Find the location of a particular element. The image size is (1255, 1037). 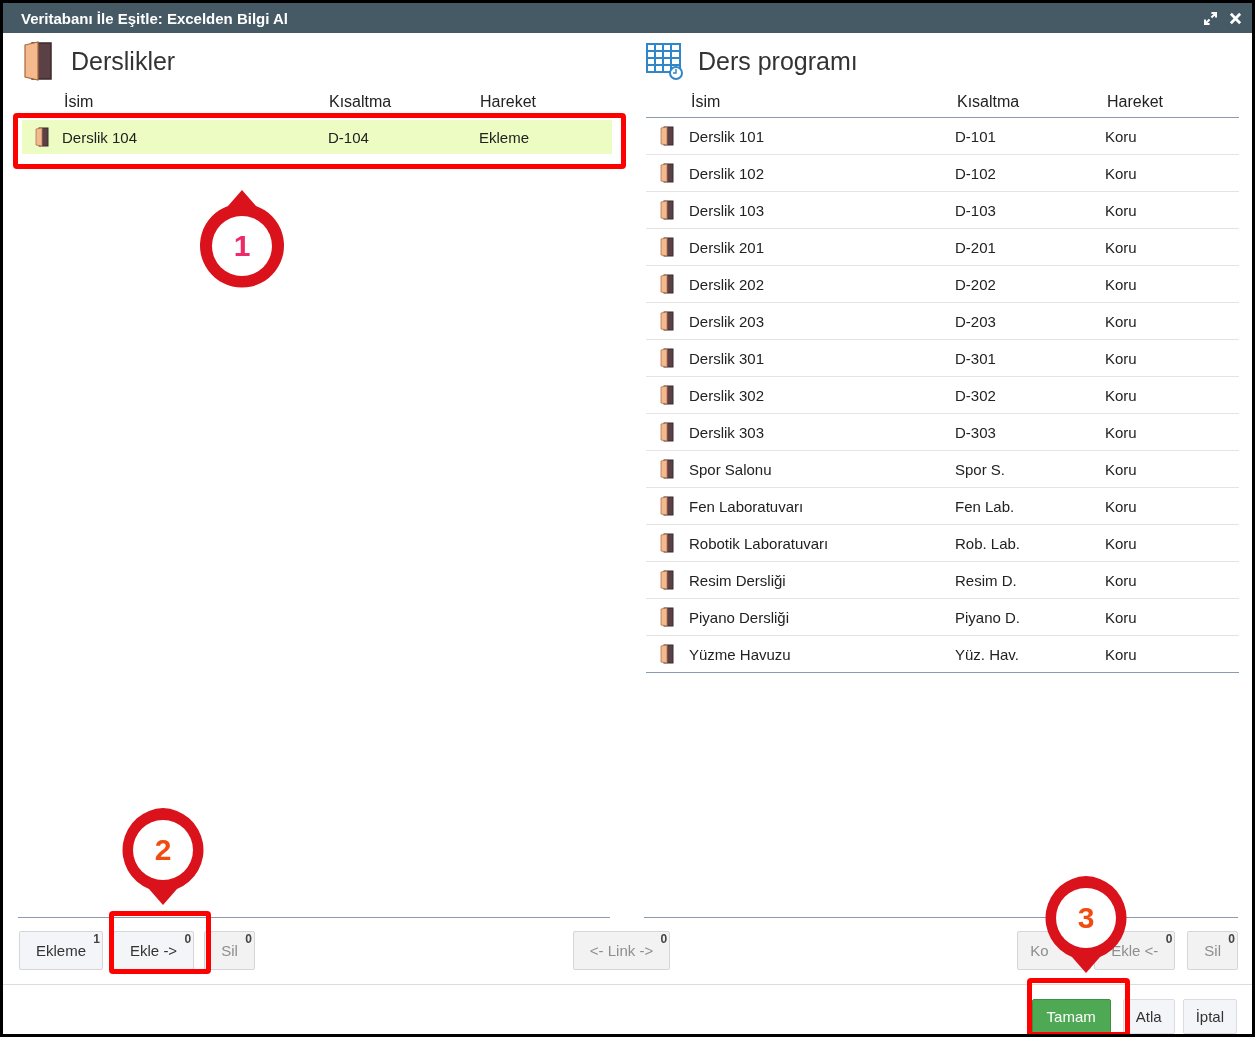

table-cell-text: Derslik 303 is located at coordinates (727, 432).